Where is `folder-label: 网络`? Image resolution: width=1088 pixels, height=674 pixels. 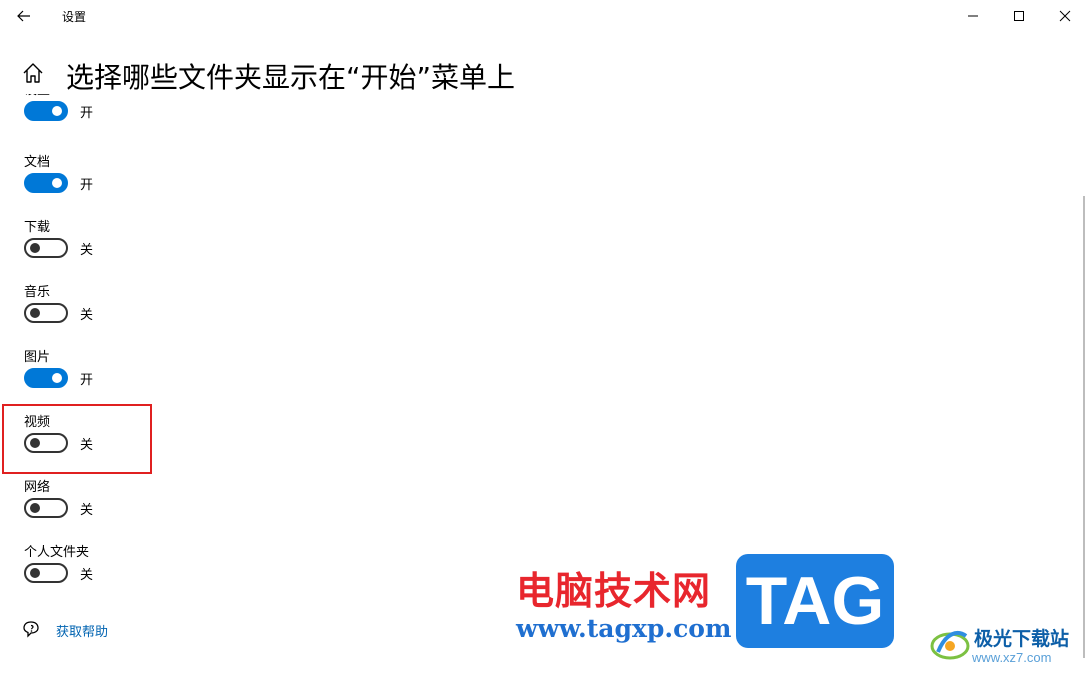 folder-label: 网络 is located at coordinates (37, 487).